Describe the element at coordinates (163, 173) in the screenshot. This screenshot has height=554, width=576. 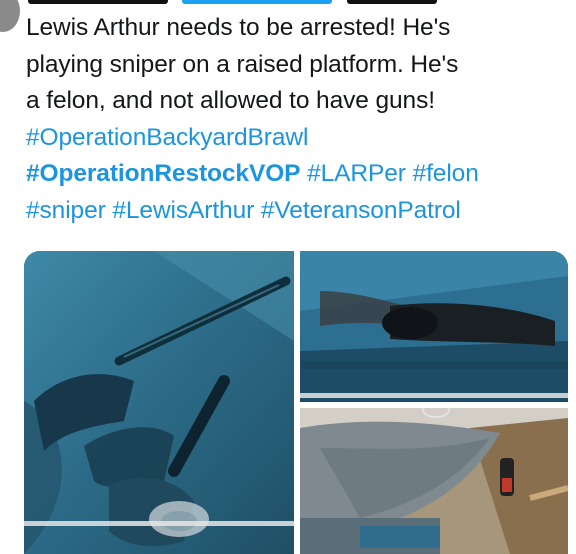
I see `hashtag-restock-vop: #OperationRestockVOP` at that location.